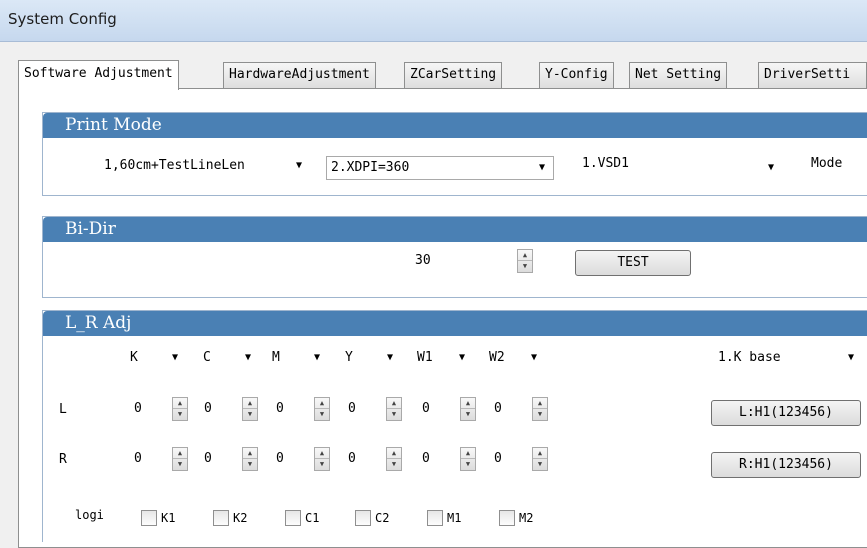 The image size is (867, 548). Describe the element at coordinates (156, 358) in the screenshot. I see `color-combo-k: K ▼` at that location.